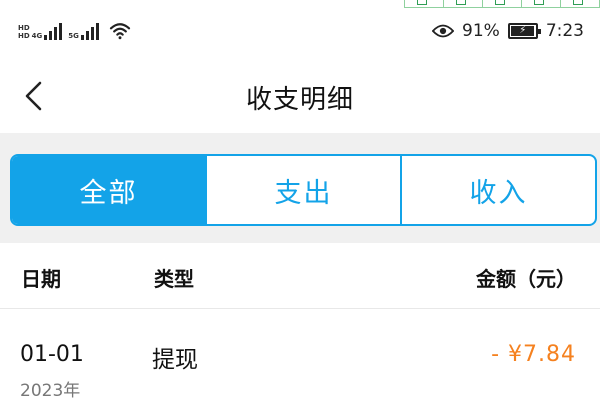  I want to click on status-right: 91% ⚡ 7:23, so click(508, 31).